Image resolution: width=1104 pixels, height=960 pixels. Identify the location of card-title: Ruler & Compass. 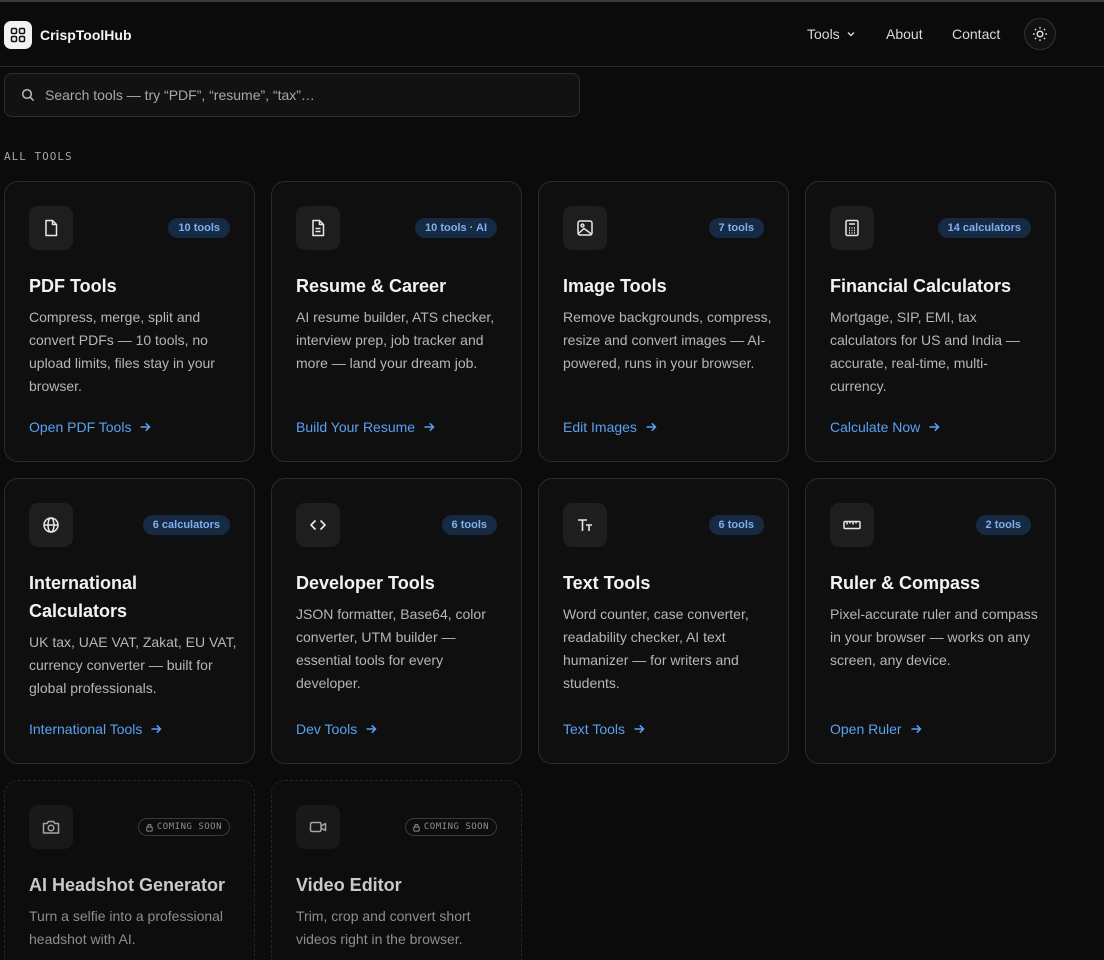
(905, 583).